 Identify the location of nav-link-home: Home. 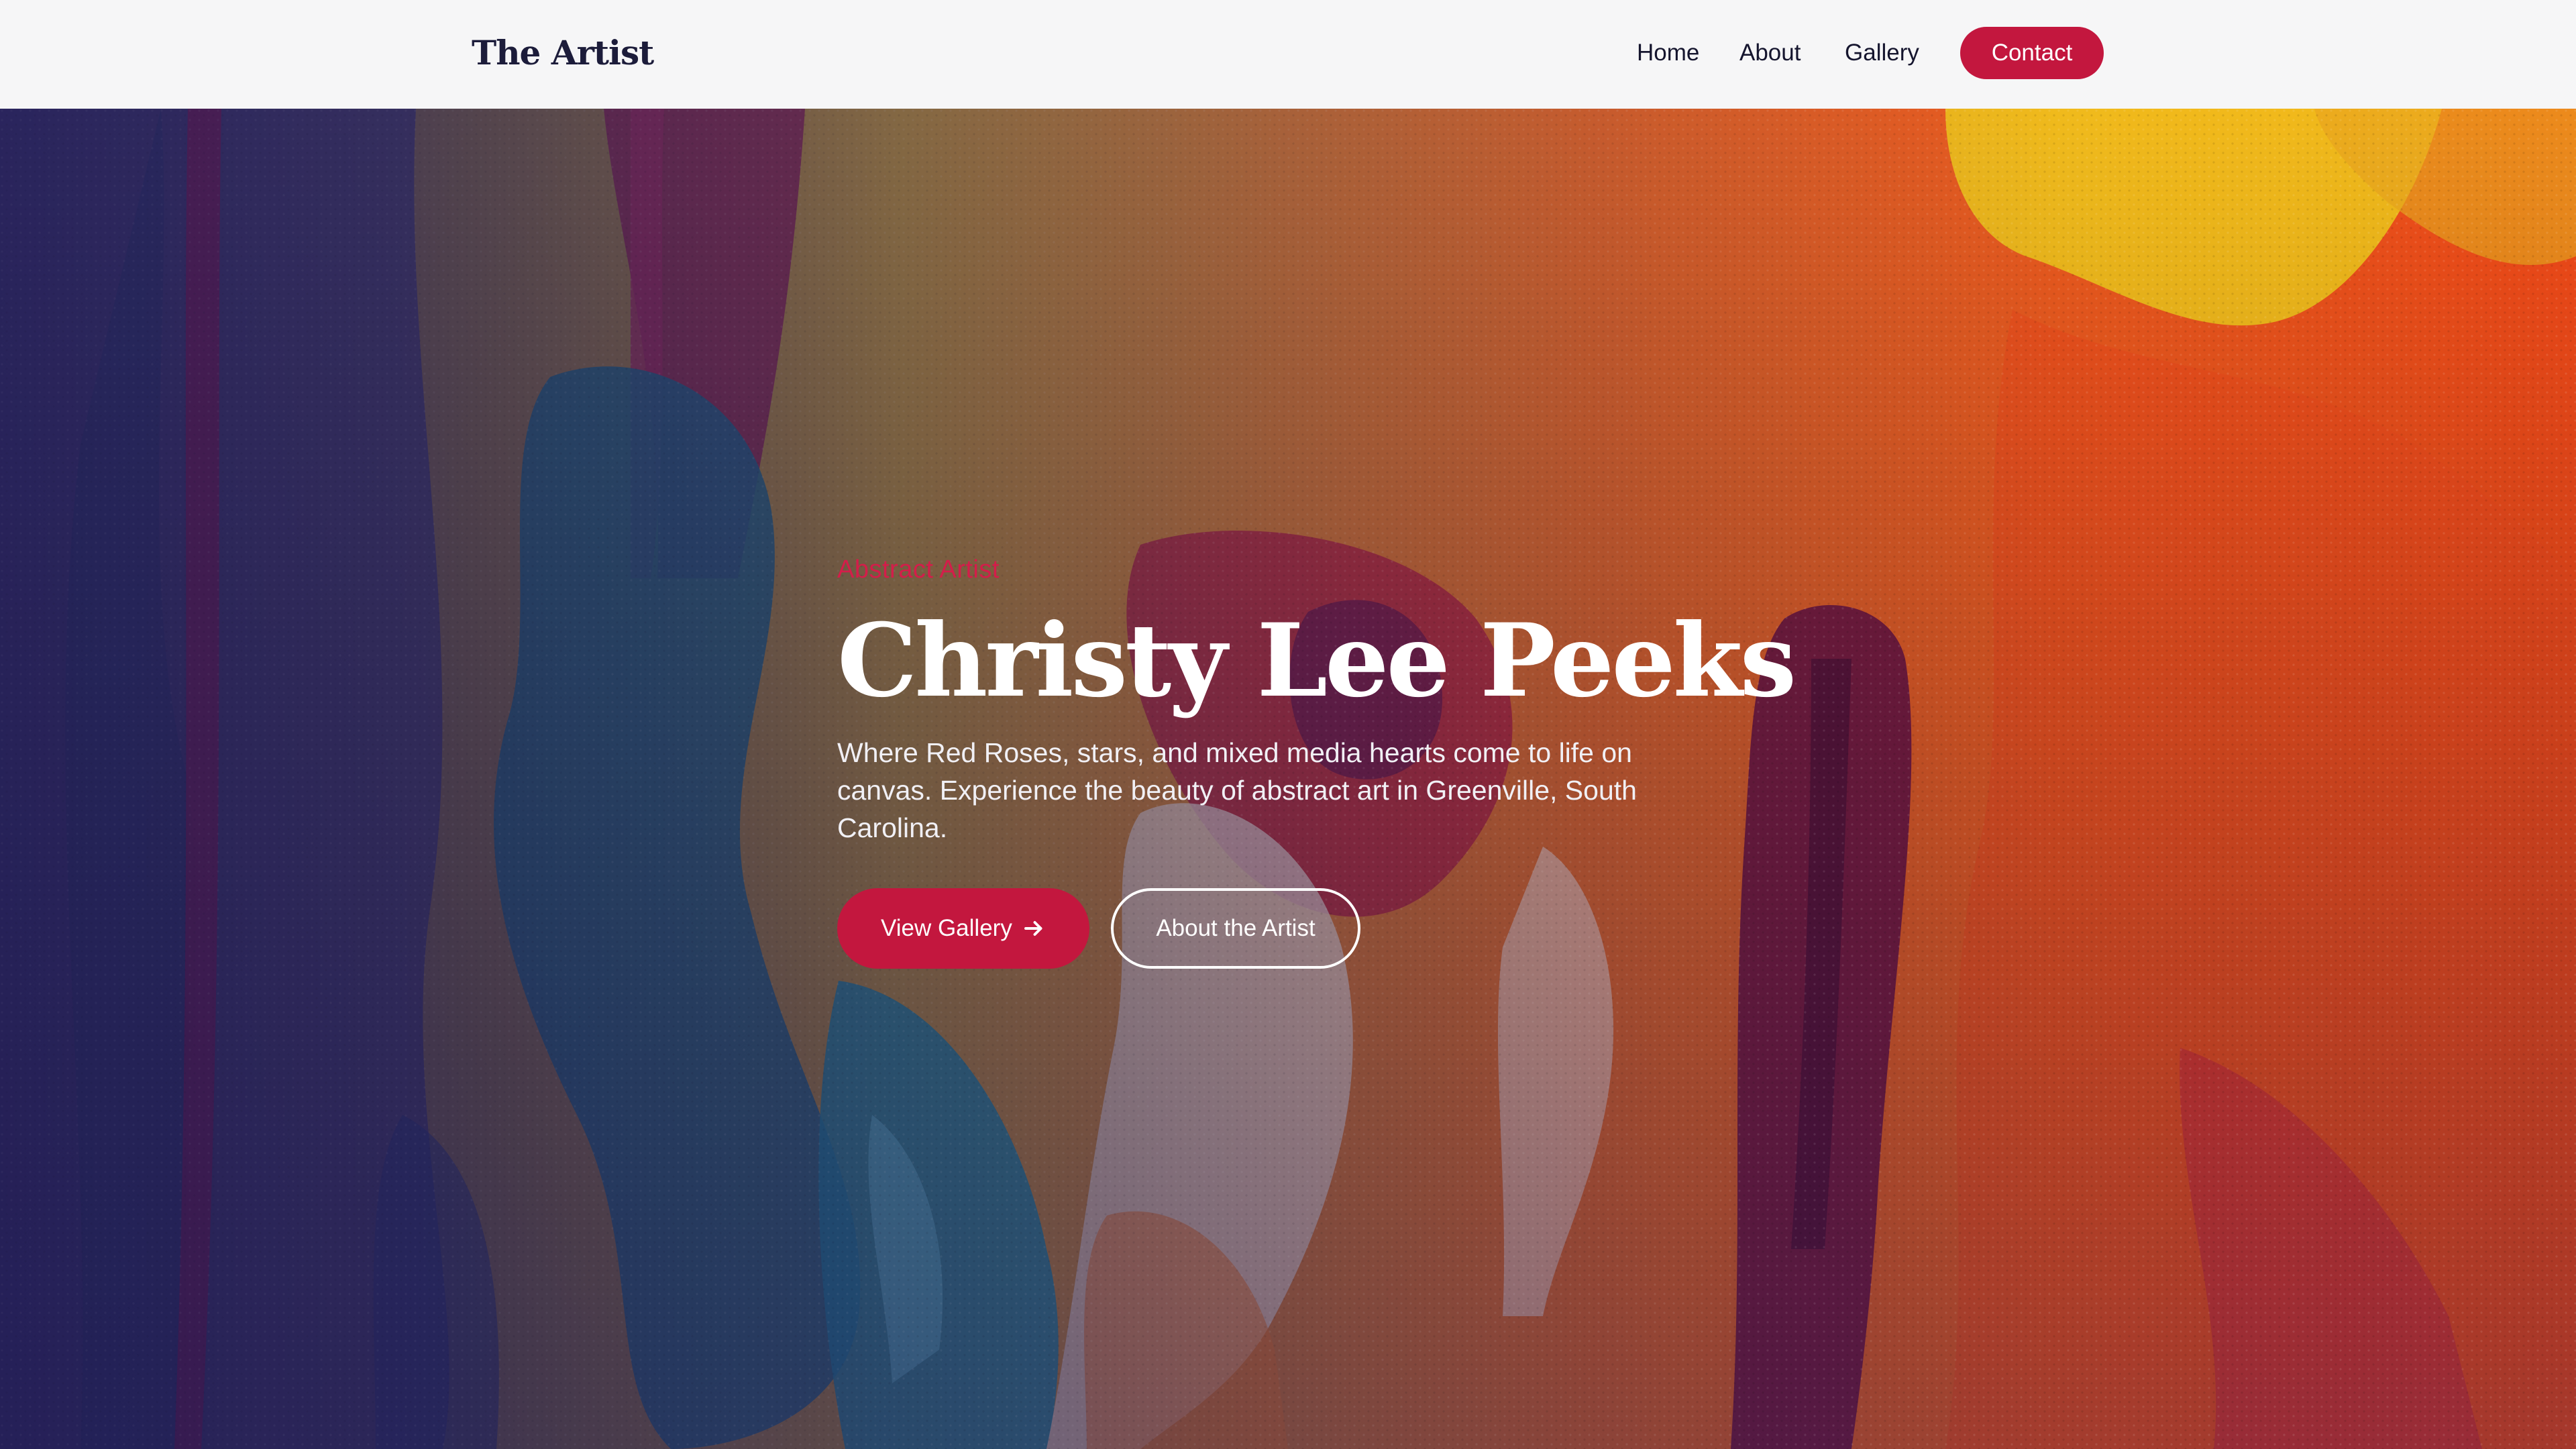
(1668, 53).